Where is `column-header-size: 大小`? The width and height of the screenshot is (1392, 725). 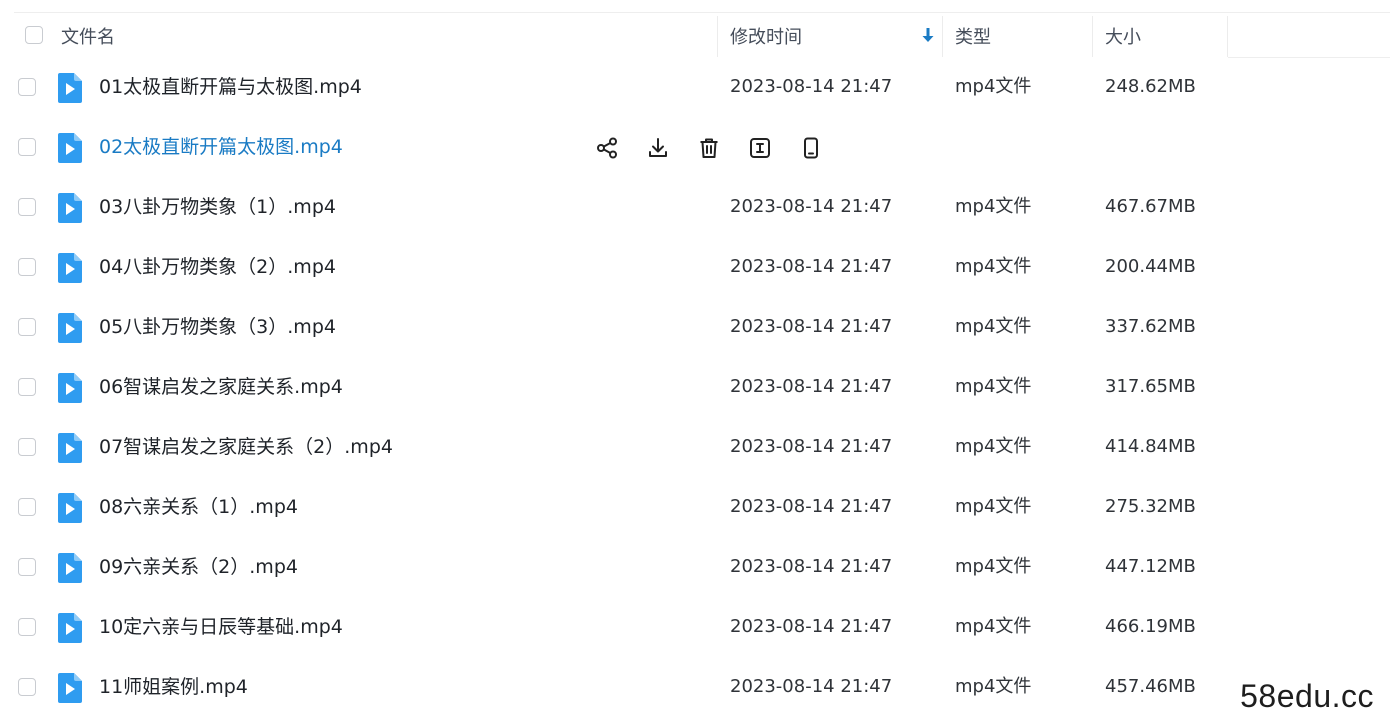
column-header-size: 大小 is located at coordinates (1123, 35).